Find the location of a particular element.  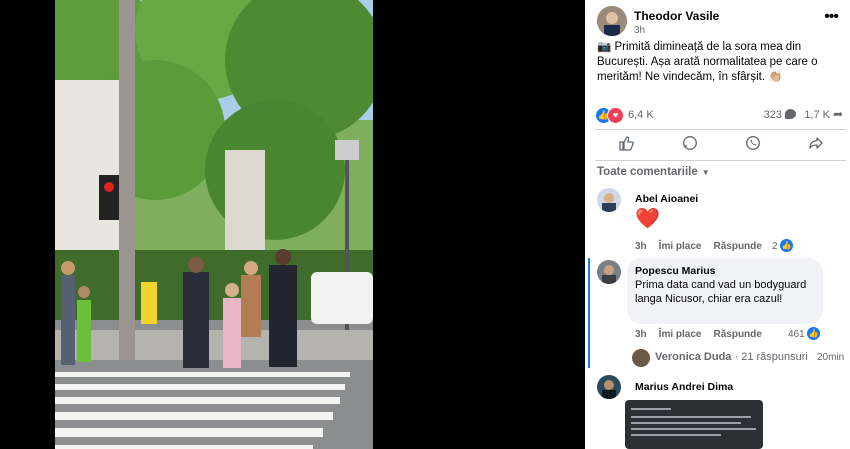

action-bar is located at coordinates (720, 146).